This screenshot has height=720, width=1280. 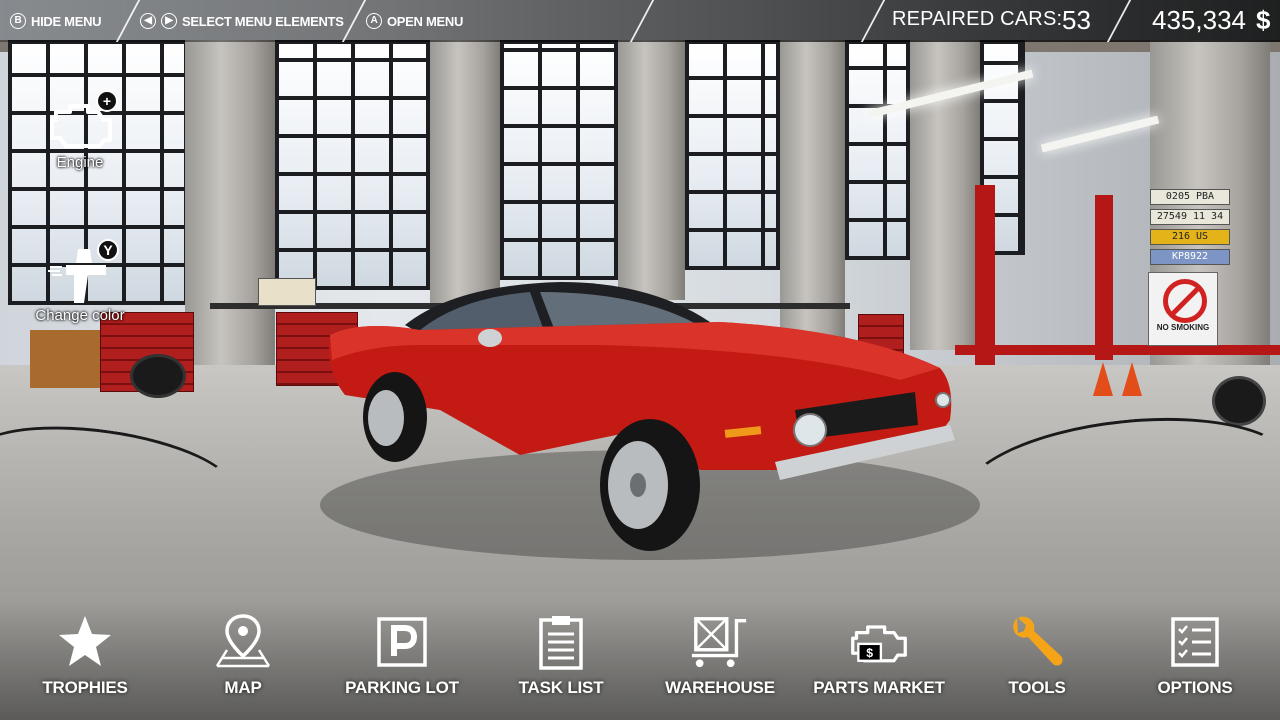 I want to click on warehouse-cart-icon, so click(x=720, y=642).